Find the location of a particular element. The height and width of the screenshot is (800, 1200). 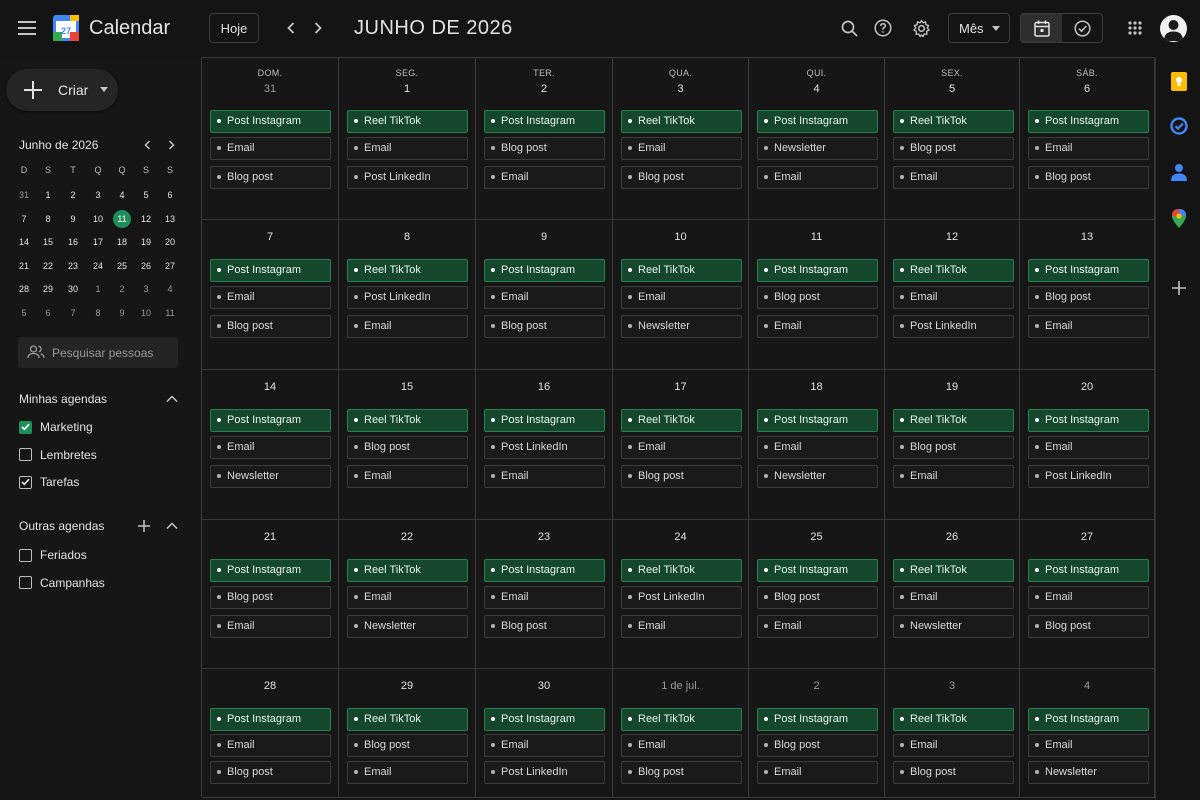

mini-calendar-prev-button is located at coordinates (147, 145).